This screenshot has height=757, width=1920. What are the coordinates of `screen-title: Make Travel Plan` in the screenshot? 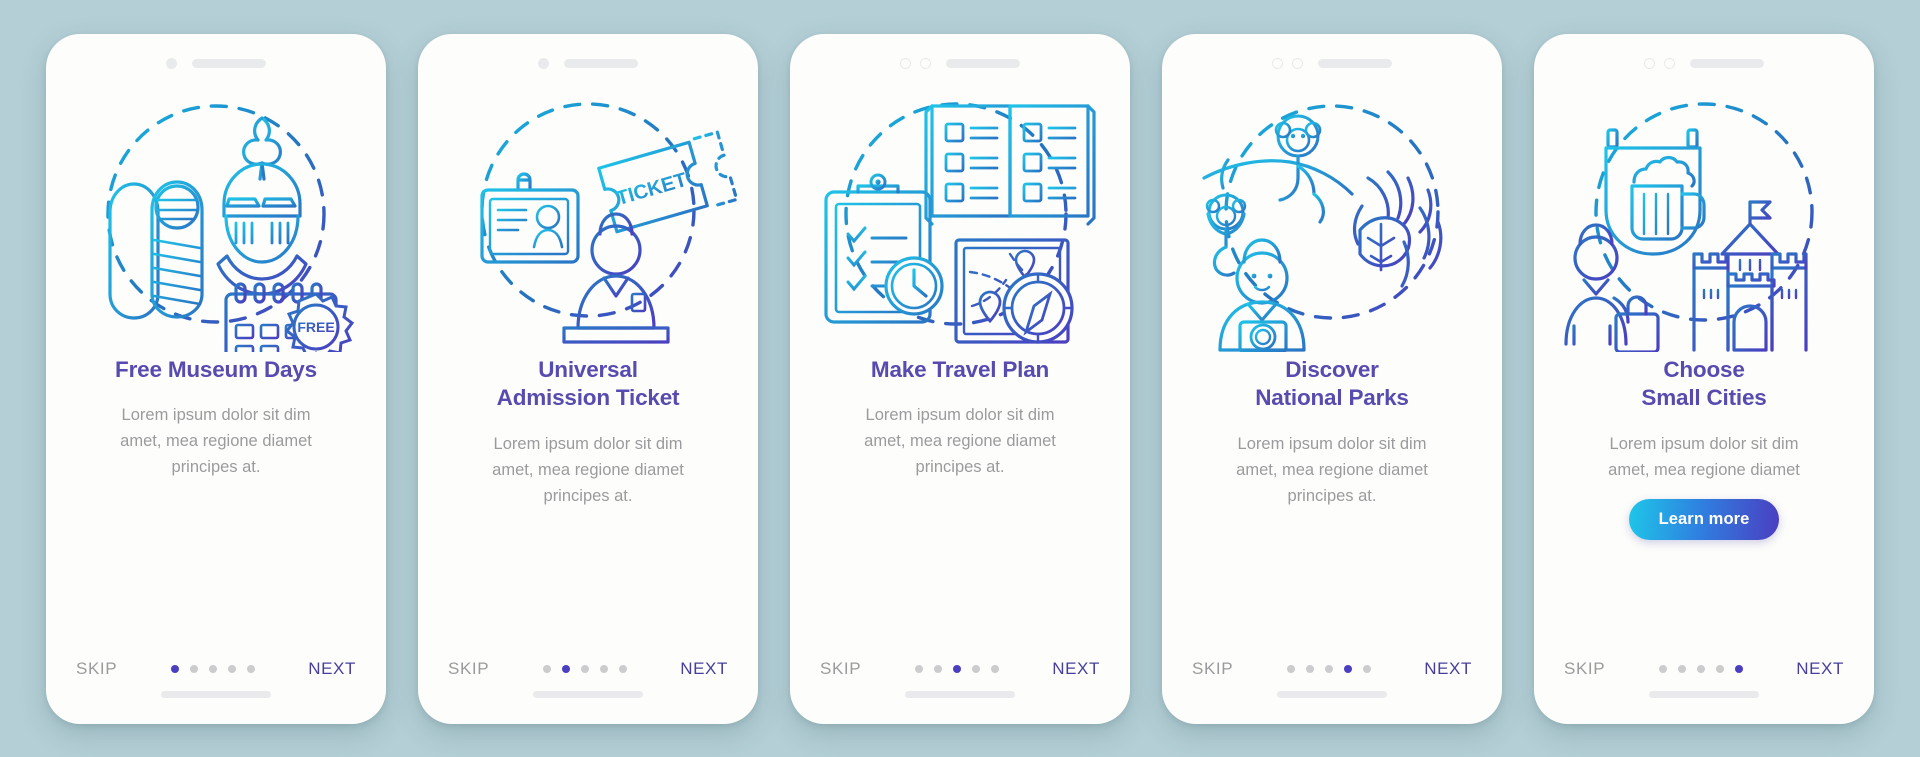 It's located at (960, 369).